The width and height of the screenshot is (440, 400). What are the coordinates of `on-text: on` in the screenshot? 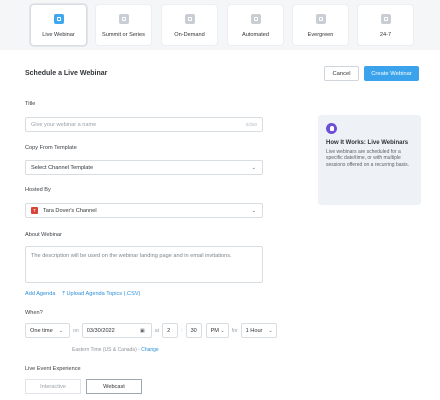 It's located at (76, 330).